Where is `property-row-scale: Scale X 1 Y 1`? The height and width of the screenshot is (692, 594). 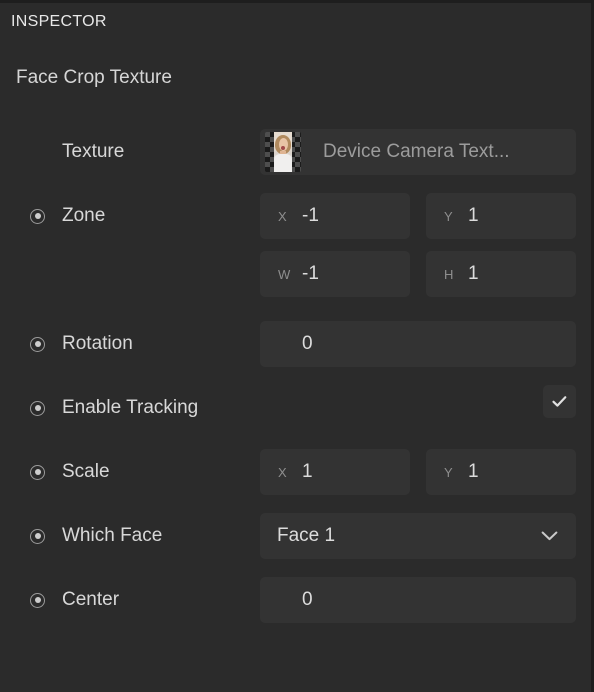
property-row-scale: Scale X 1 Y 1 is located at coordinates (297, 472).